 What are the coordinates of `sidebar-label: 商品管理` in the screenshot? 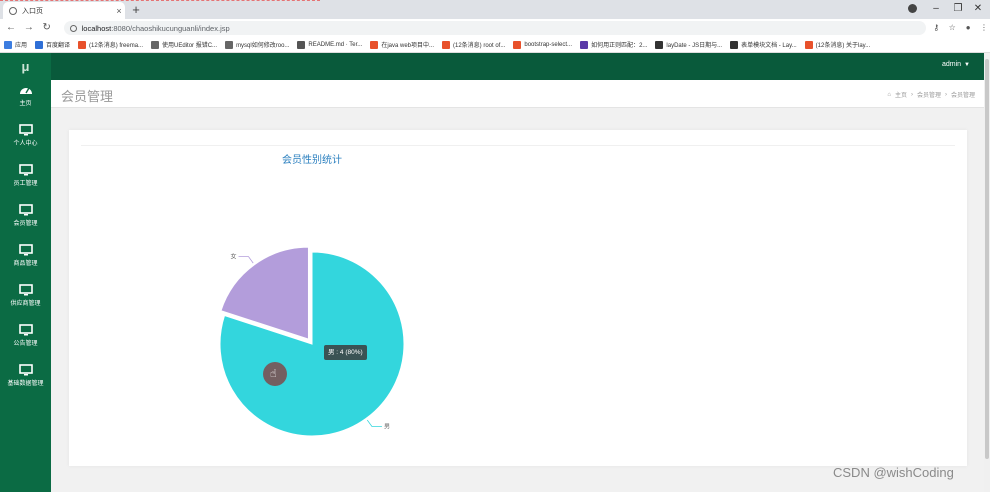 It's located at (25, 264).